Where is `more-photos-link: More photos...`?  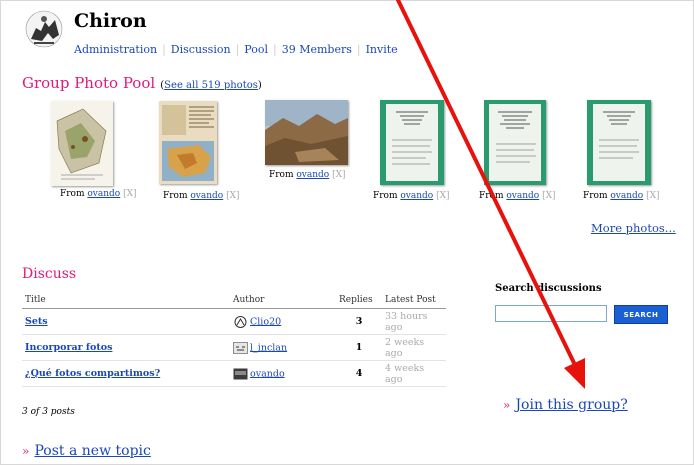 more-photos-link: More photos... is located at coordinates (633, 228).